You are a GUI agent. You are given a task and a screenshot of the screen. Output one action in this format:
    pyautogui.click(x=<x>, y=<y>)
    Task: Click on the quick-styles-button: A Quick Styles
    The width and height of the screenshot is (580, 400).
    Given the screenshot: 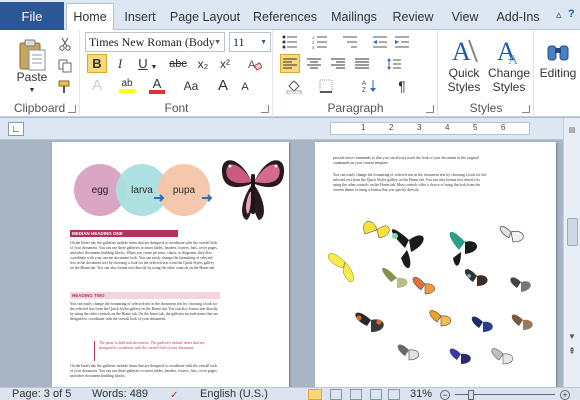 What is the action you would take?
    pyautogui.click(x=464, y=65)
    